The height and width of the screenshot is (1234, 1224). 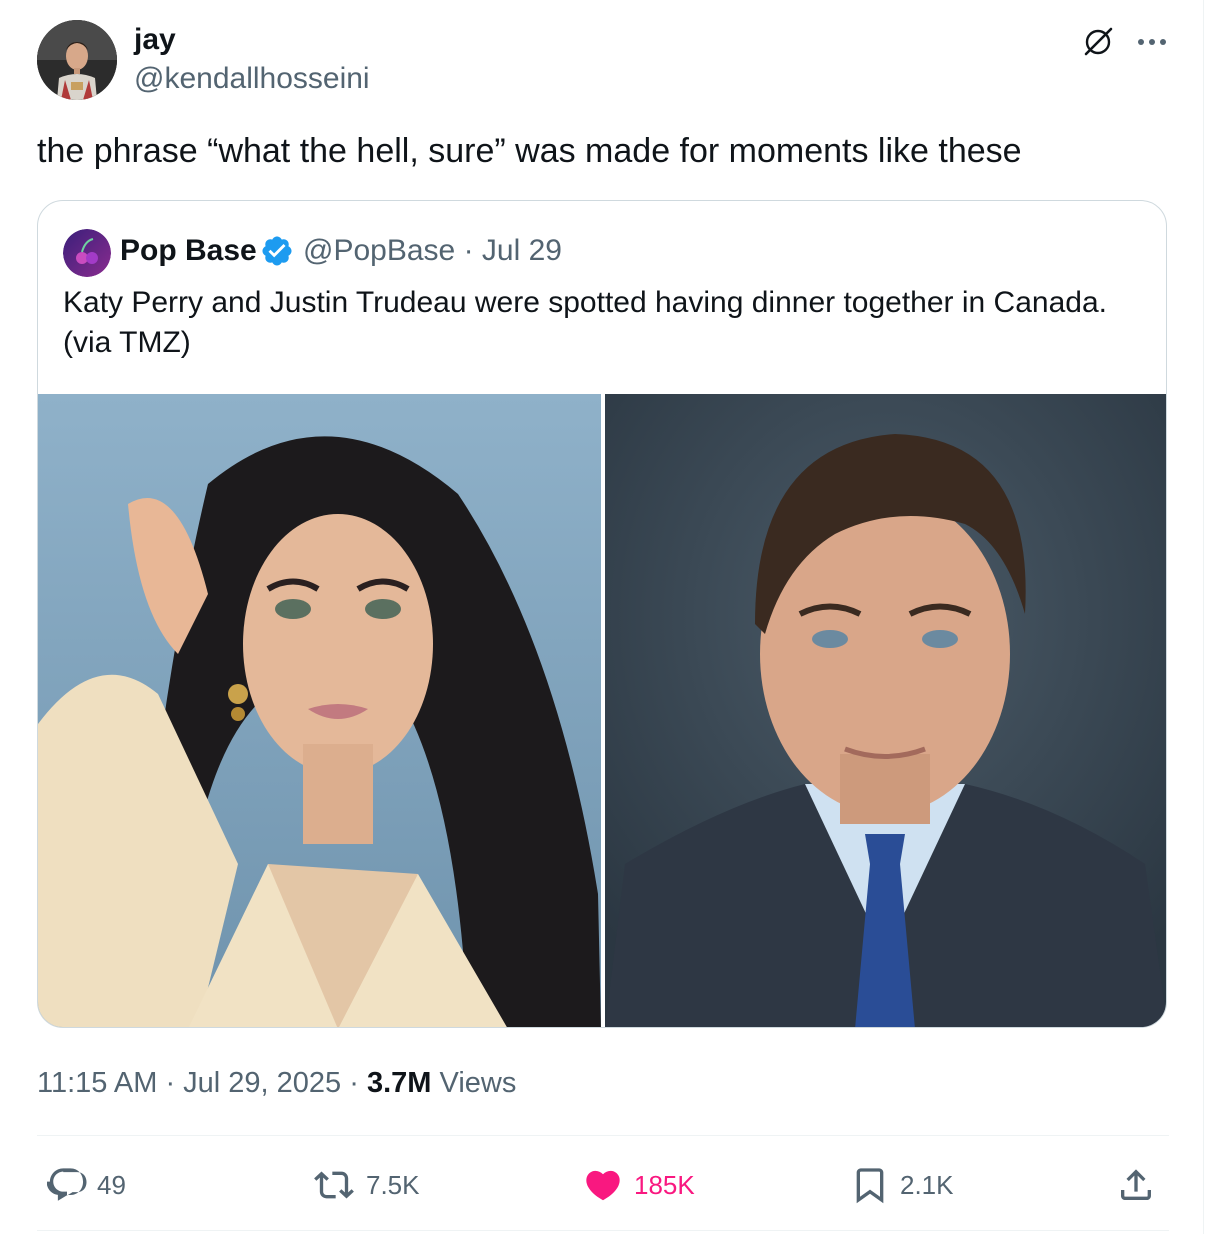 What do you see at coordinates (513, 250) in the screenshot?
I see `quote-date: · Jul 29` at bounding box center [513, 250].